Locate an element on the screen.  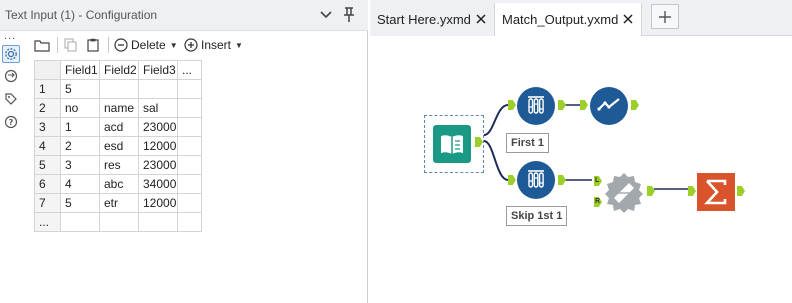
delete-button: Delete ▼ is located at coordinates (146, 45).